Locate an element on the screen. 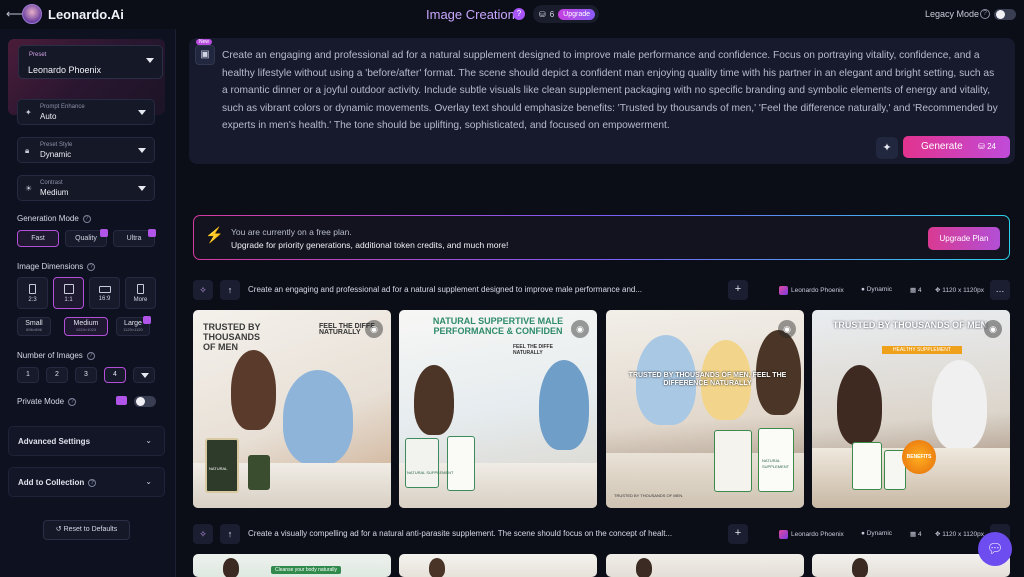 The image size is (1024, 577). mode-quality: Quality is located at coordinates (86, 238).